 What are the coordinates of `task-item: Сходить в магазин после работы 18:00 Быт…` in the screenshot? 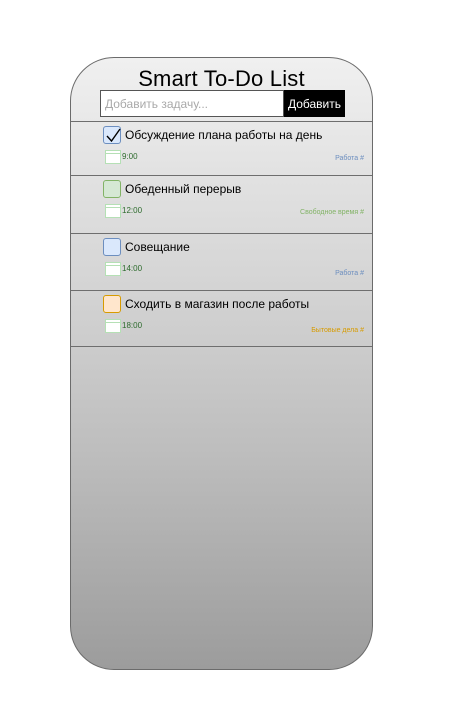 It's located at (221, 318).